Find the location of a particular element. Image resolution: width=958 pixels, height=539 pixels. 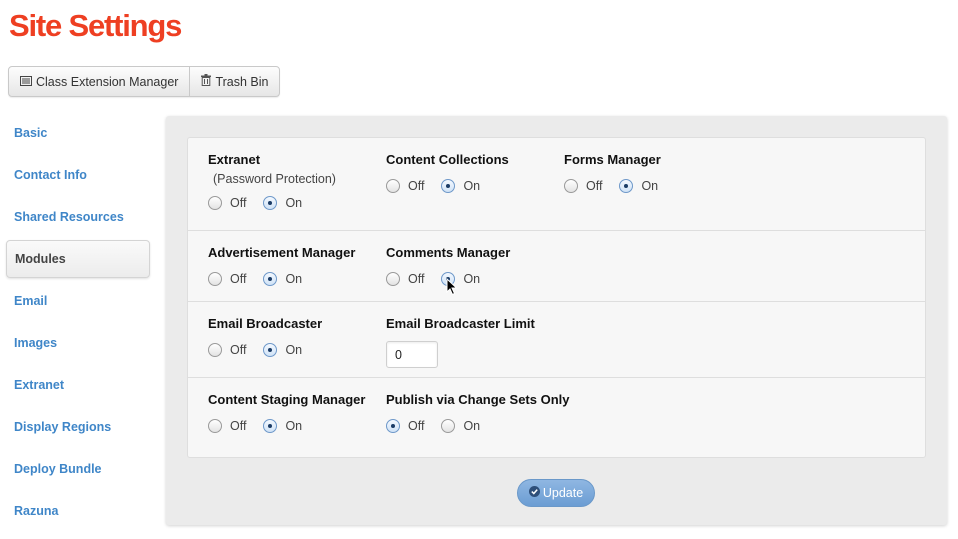

forms-manager-radio-group: Off On is located at coordinates (619, 186).